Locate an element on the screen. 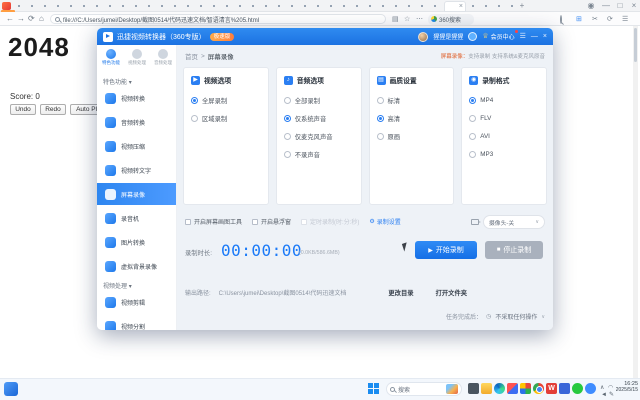  taskbar-edge-icon is located at coordinates (499, 388).